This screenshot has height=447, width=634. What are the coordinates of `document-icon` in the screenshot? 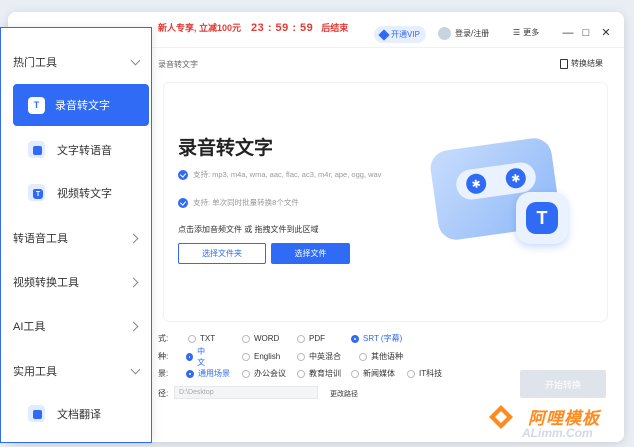 It's located at (564, 63).